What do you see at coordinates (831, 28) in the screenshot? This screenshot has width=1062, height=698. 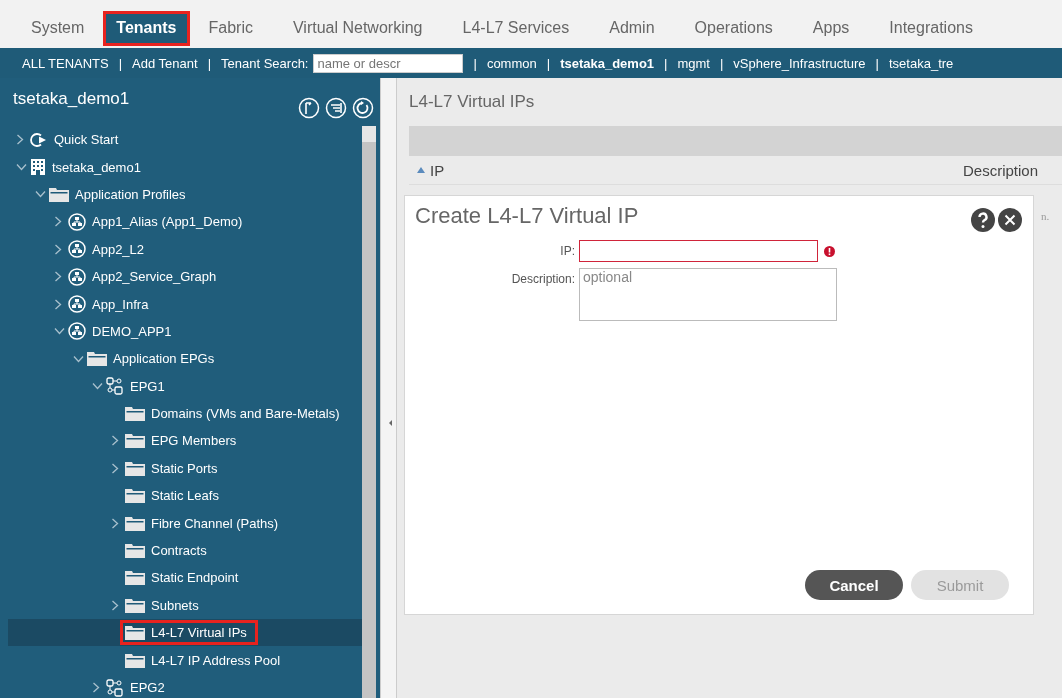 I see `nav-tab: Apps` at bounding box center [831, 28].